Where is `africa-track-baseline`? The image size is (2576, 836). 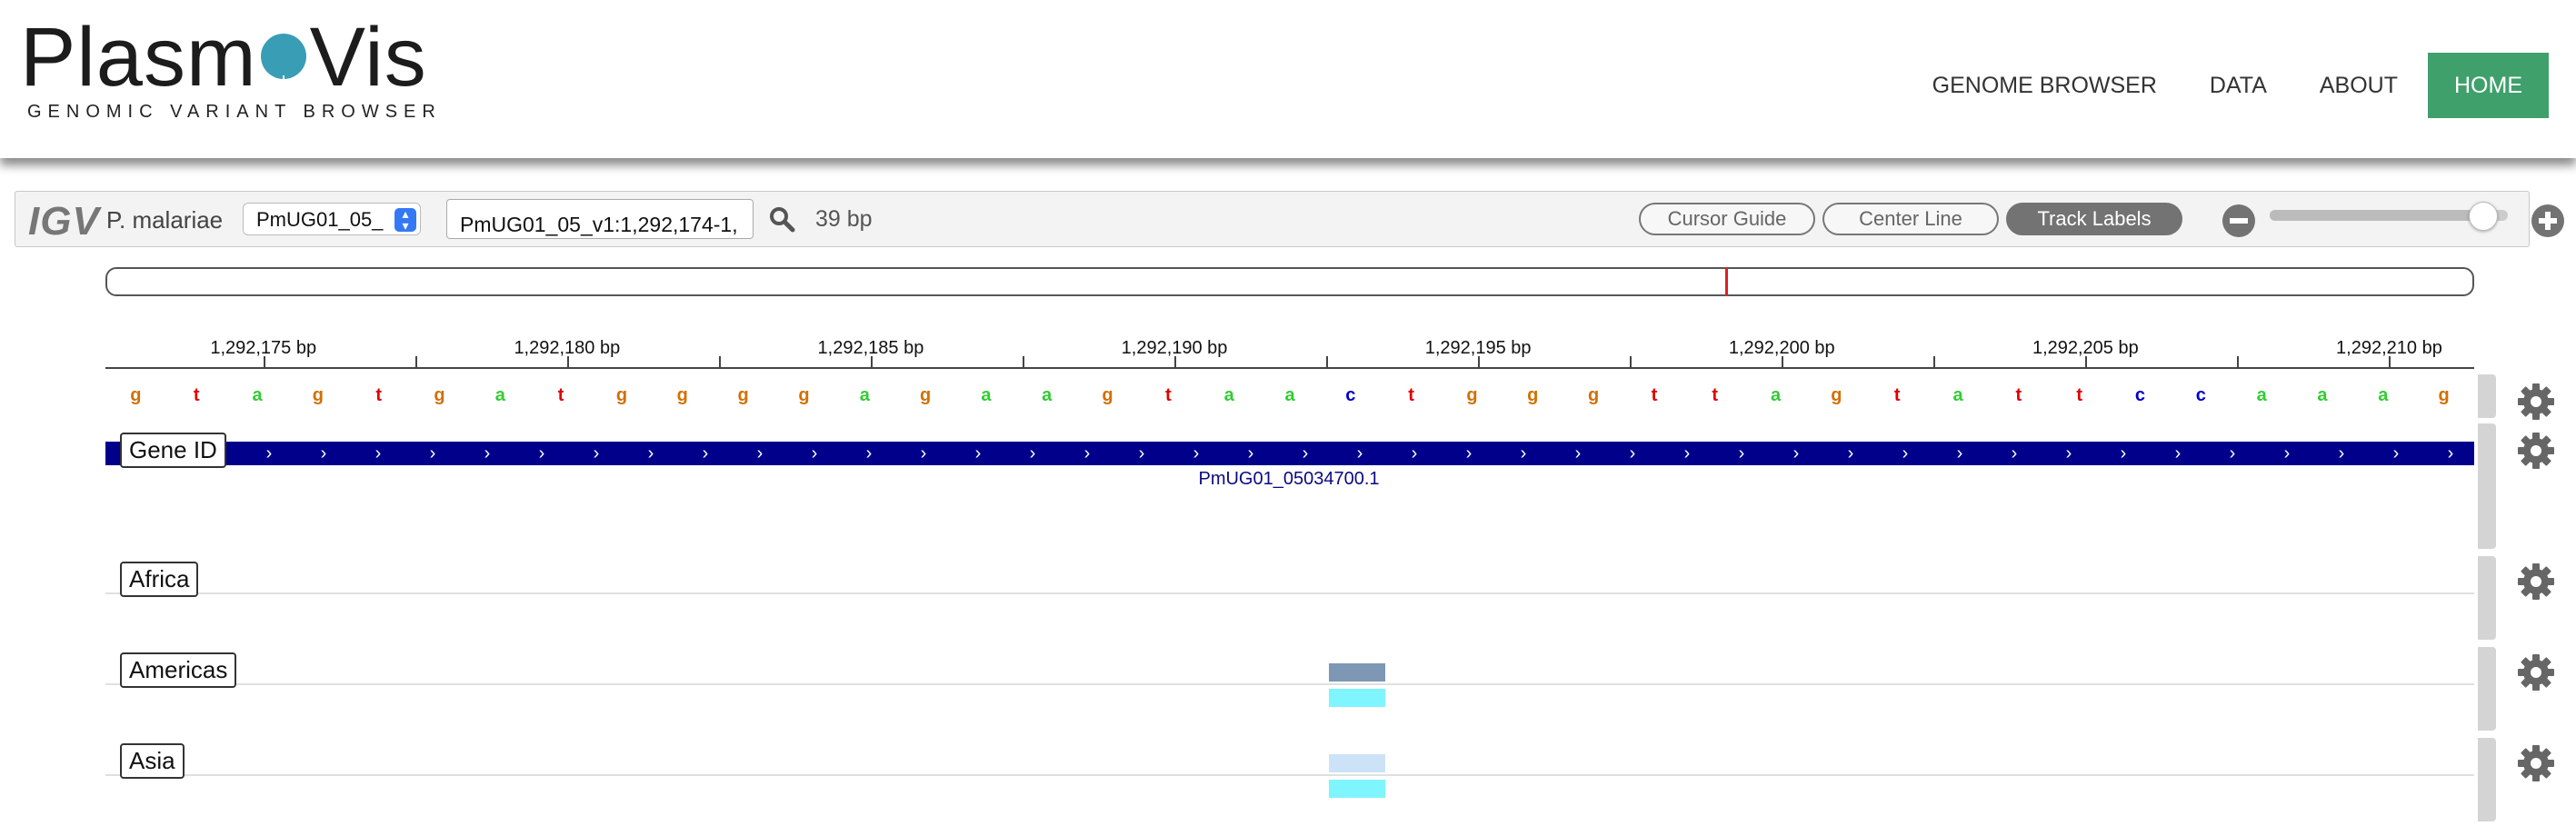
africa-track-baseline is located at coordinates (1289, 593).